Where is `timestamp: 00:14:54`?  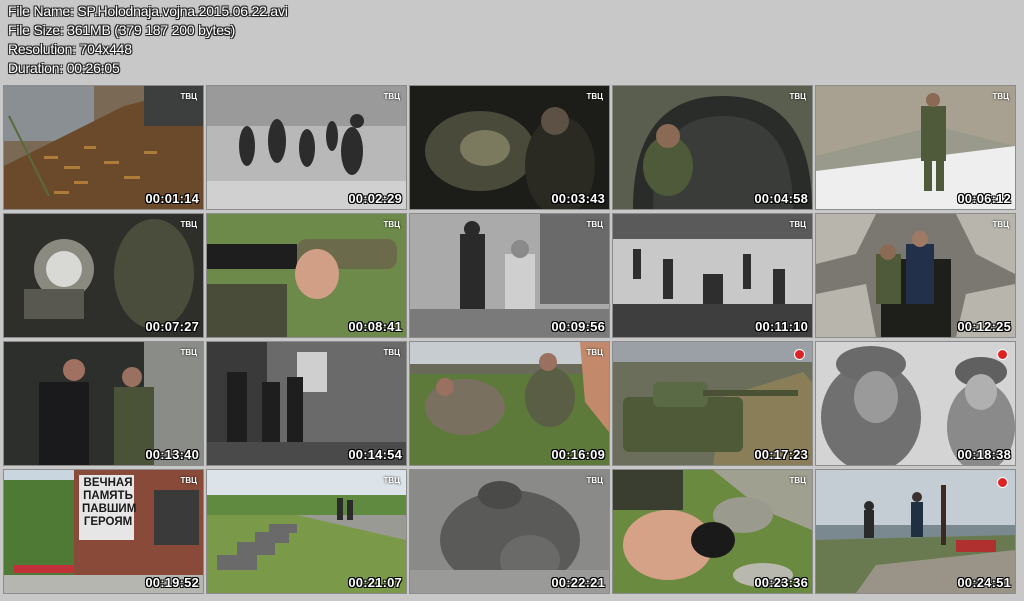
timestamp: 00:14:54 is located at coordinates (375, 454).